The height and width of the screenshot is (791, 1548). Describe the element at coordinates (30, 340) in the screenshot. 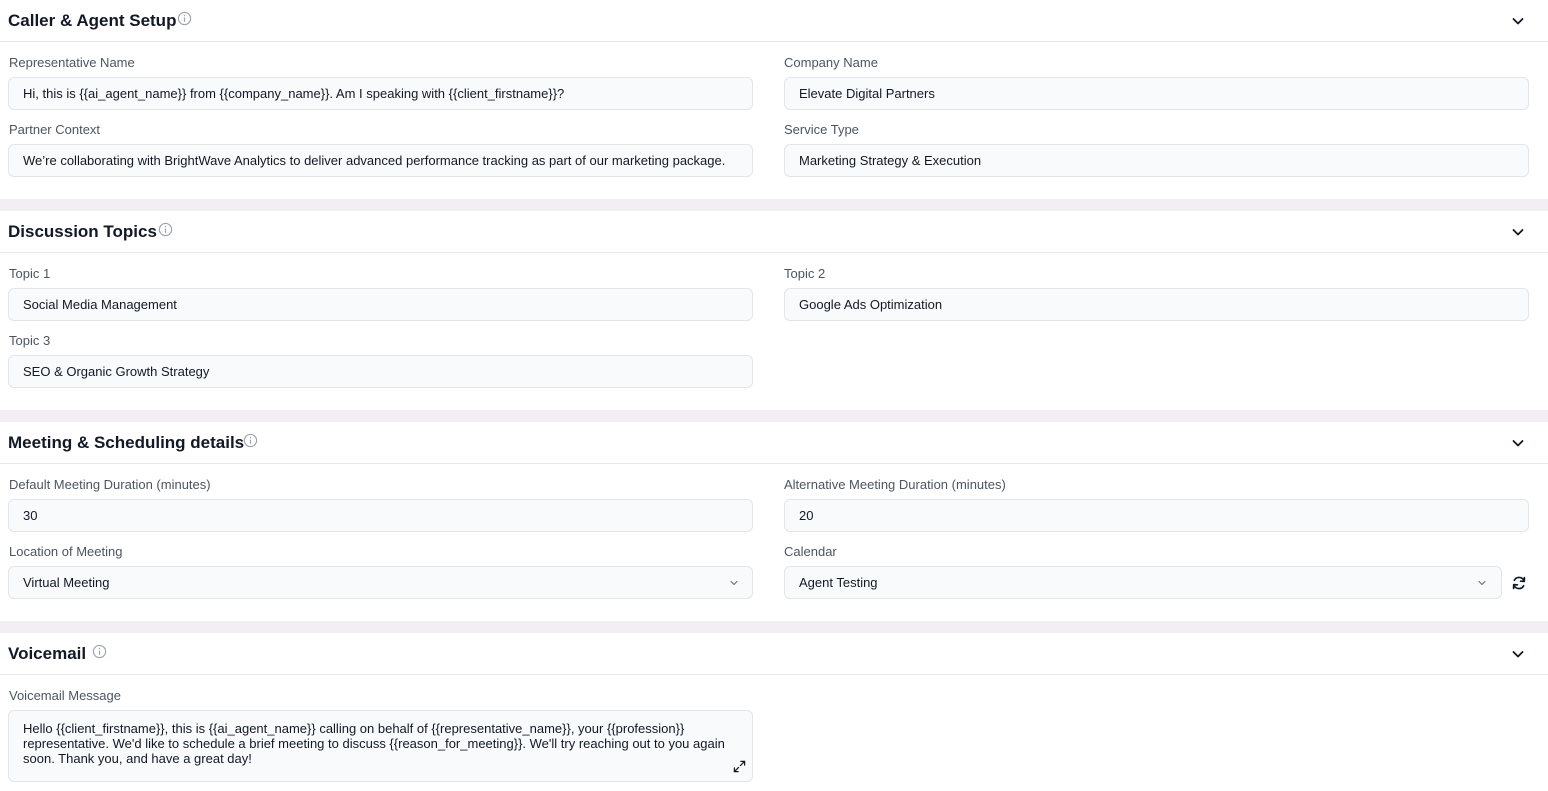

I see `topic3-label: Topic 3` at that location.